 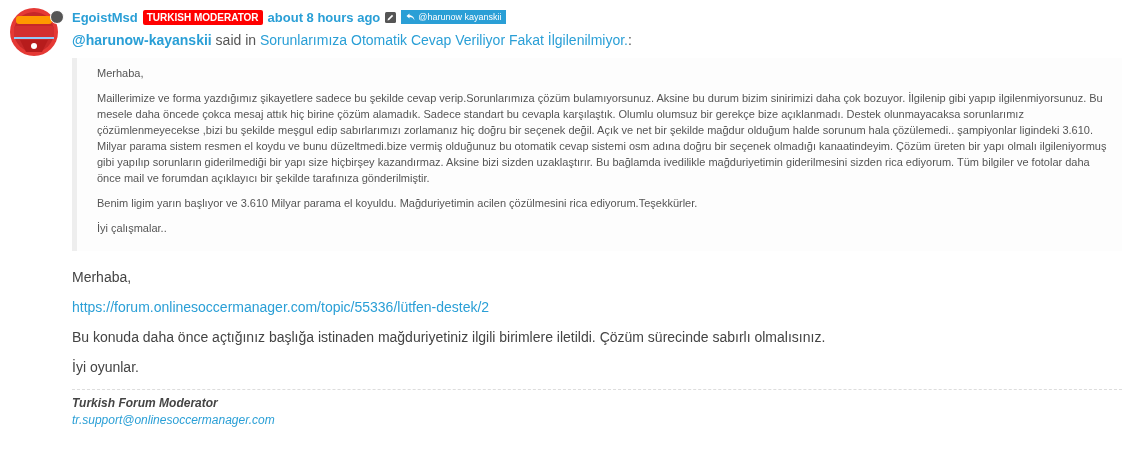 I want to click on post-time-link: about 8 hours ago, so click(x=324, y=17).